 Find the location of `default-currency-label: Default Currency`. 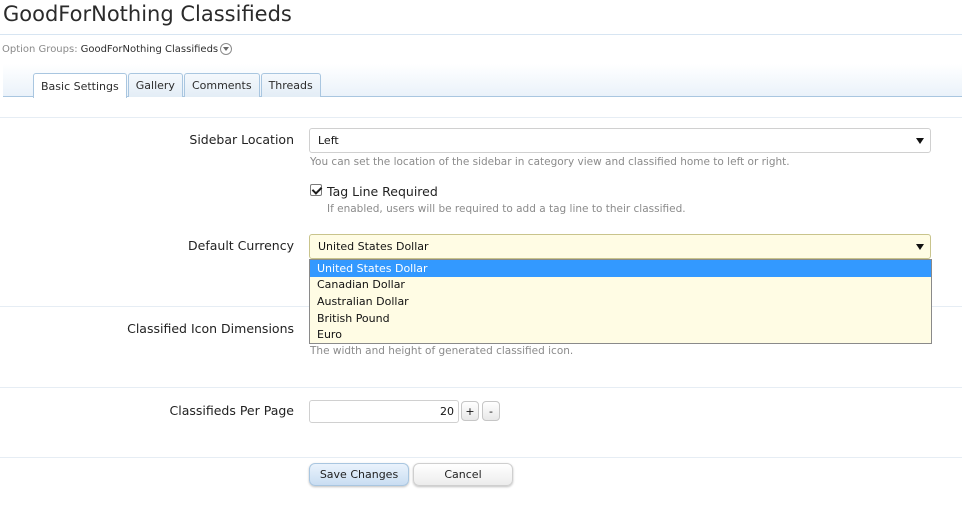

default-currency-label: Default Currency is located at coordinates (241, 245).